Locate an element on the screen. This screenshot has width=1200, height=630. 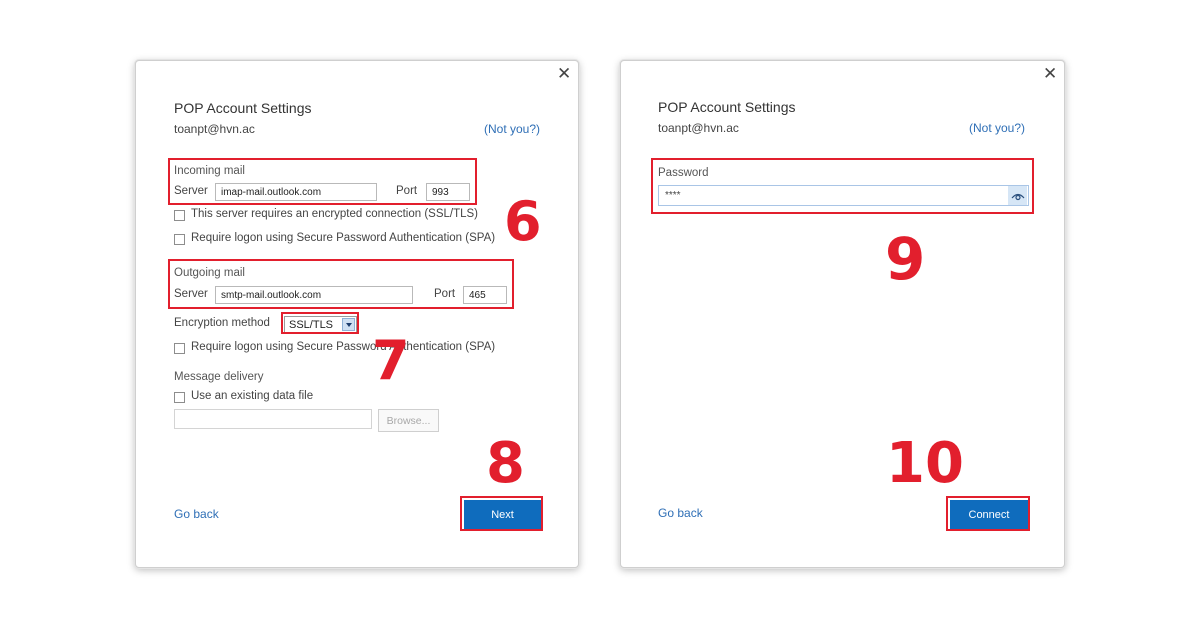
spa-incoming-checkbox is located at coordinates (179, 239).